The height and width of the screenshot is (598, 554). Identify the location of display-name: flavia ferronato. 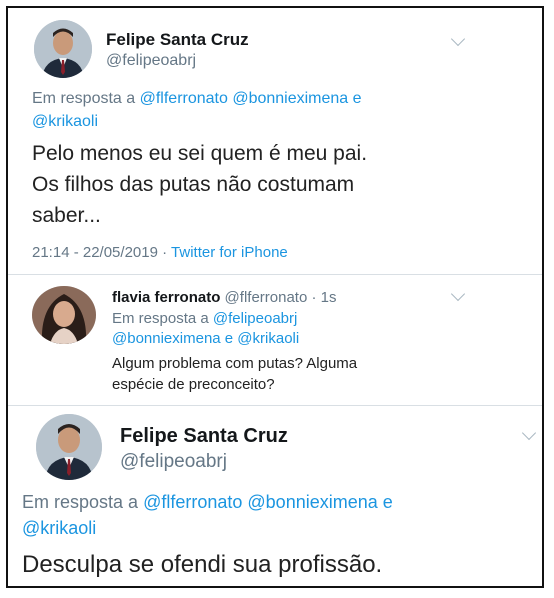
(166, 297).